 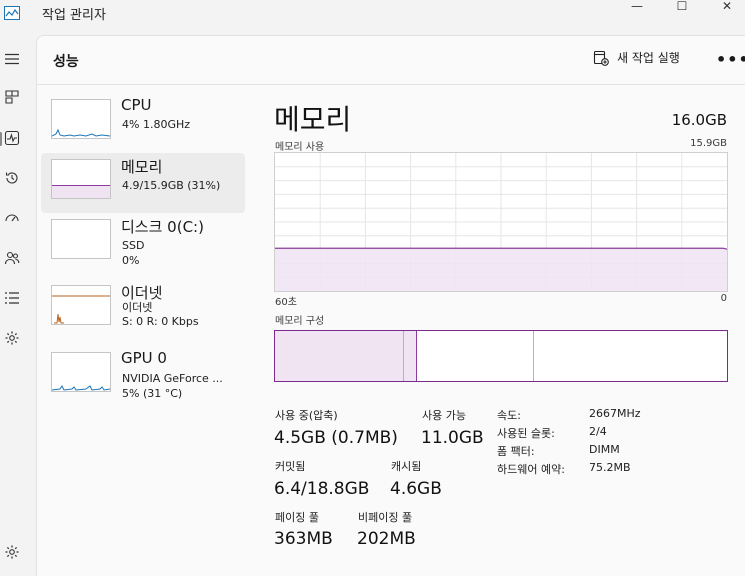 I want to click on device-adapter: 이더넷, so click(x=137, y=307).